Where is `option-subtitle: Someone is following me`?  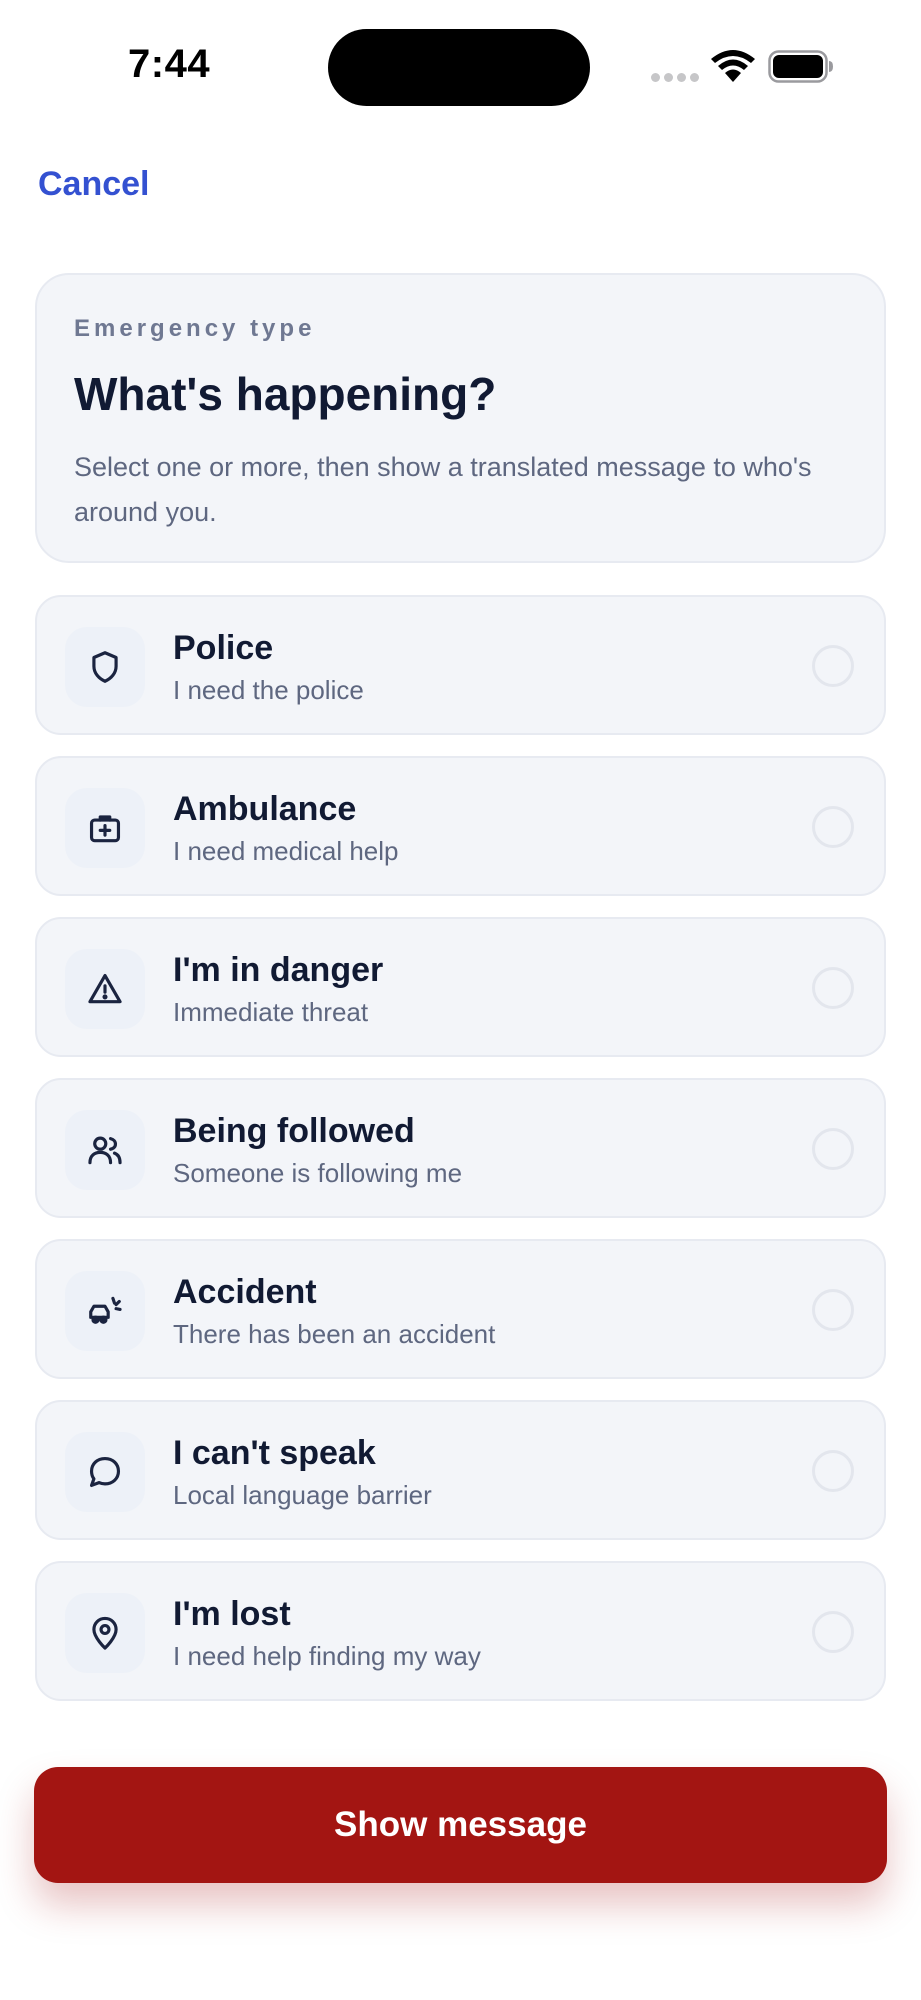
option-subtitle: Someone is following me is located at coordinates (318, 1173).